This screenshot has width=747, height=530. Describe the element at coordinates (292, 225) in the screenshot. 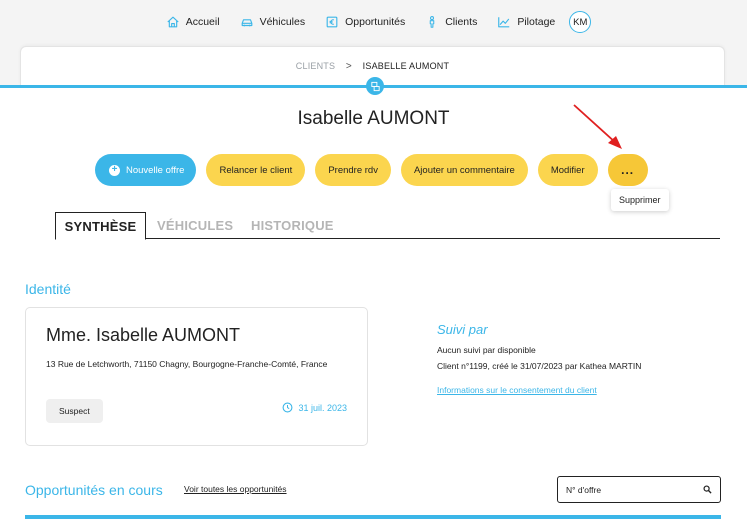

I see `tab-historique: HISTORIQUE` at that location.